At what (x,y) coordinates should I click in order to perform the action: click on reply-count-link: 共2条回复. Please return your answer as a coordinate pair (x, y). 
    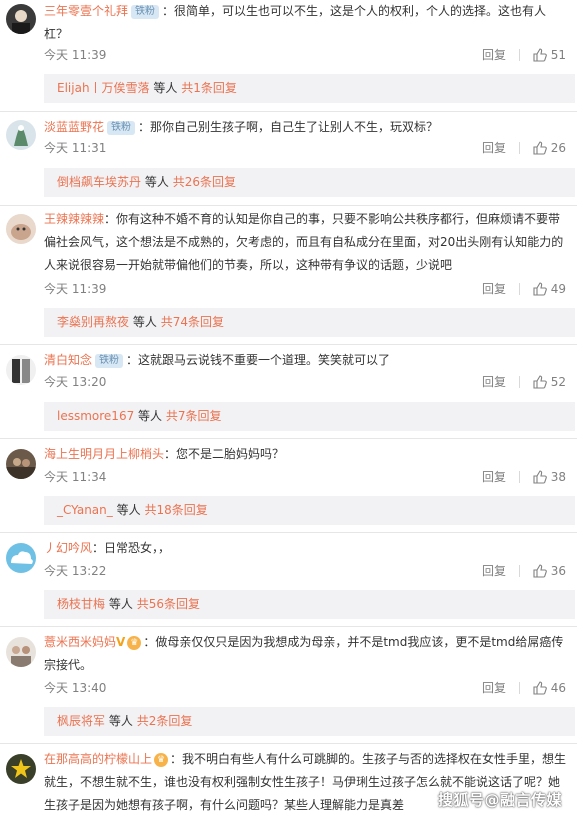
    Looking at the image, I should click on (165, 721).